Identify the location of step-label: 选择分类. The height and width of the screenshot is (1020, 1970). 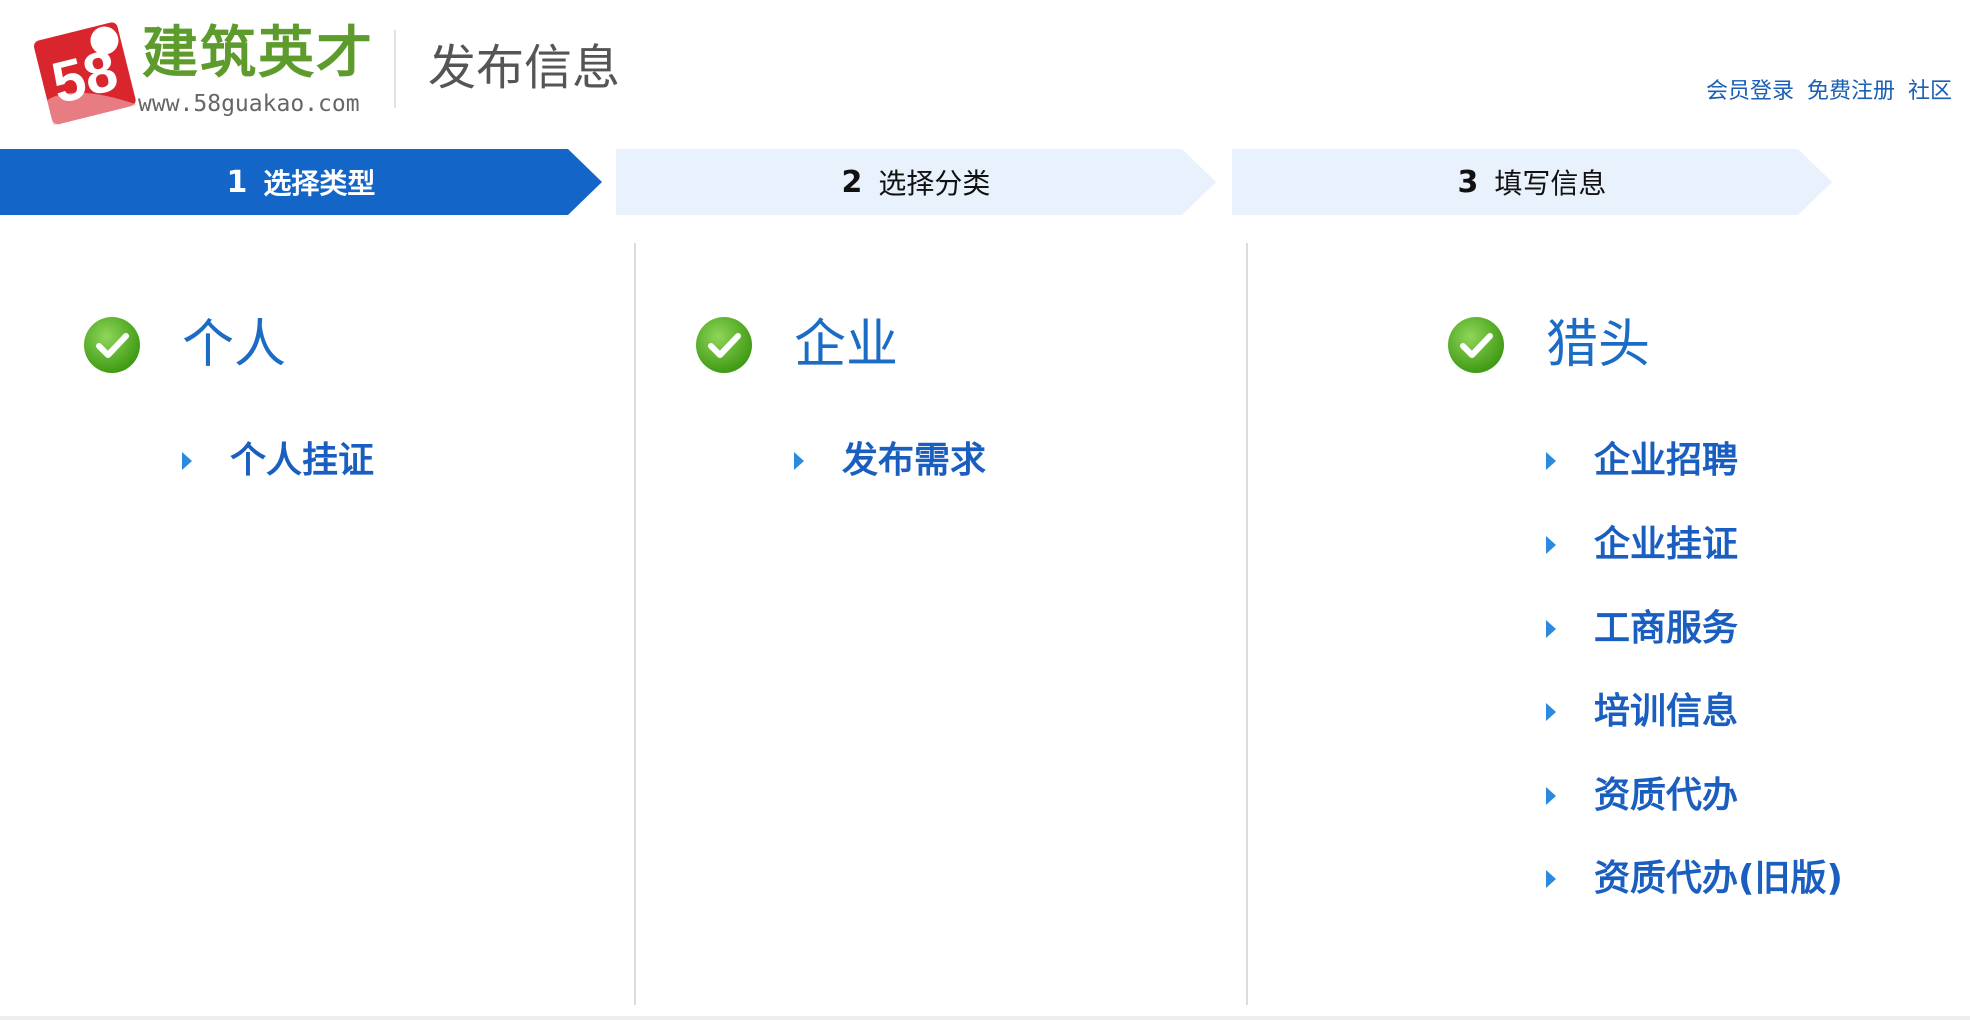
(934, 183).